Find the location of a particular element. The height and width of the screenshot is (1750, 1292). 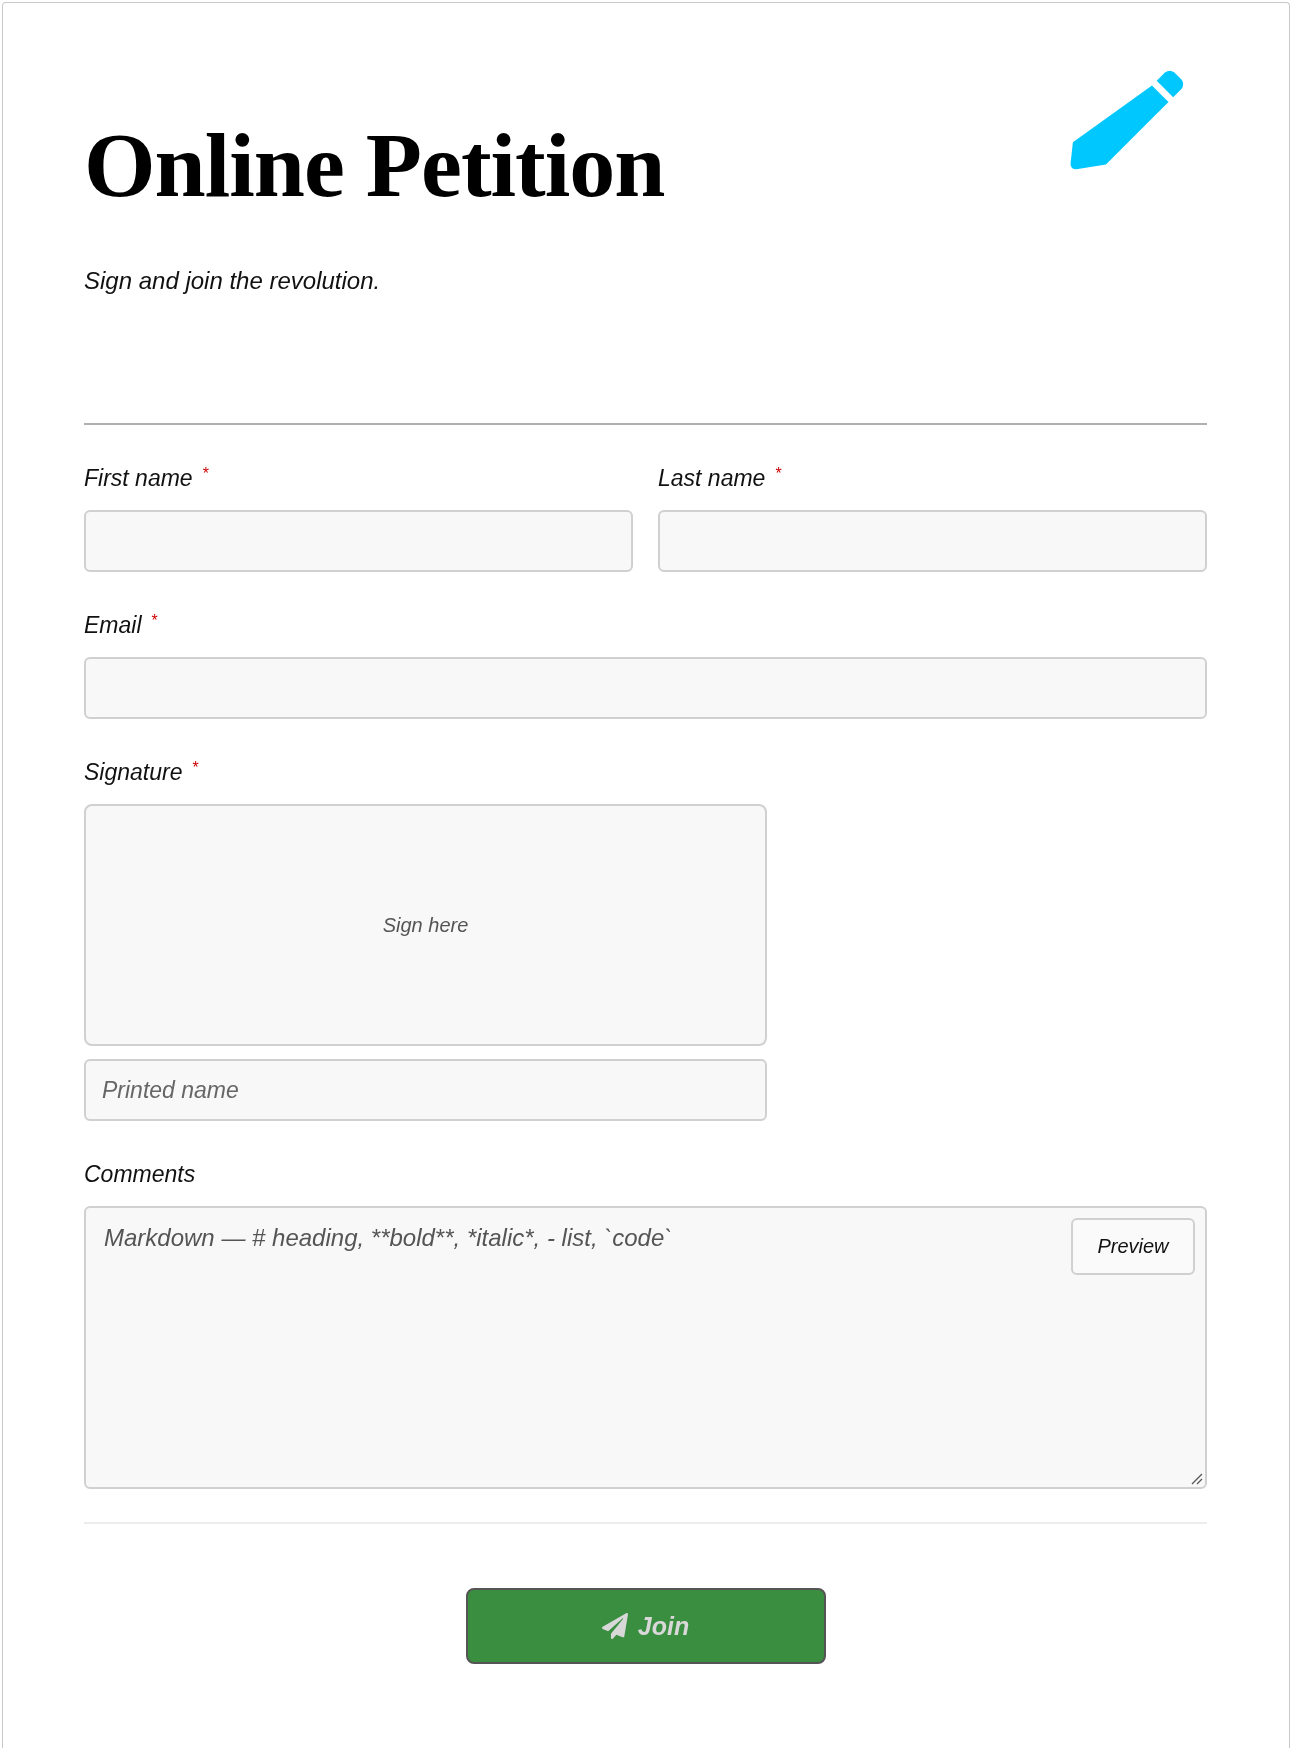

pad-hint: Sign here is located at coordinates (425, 925).